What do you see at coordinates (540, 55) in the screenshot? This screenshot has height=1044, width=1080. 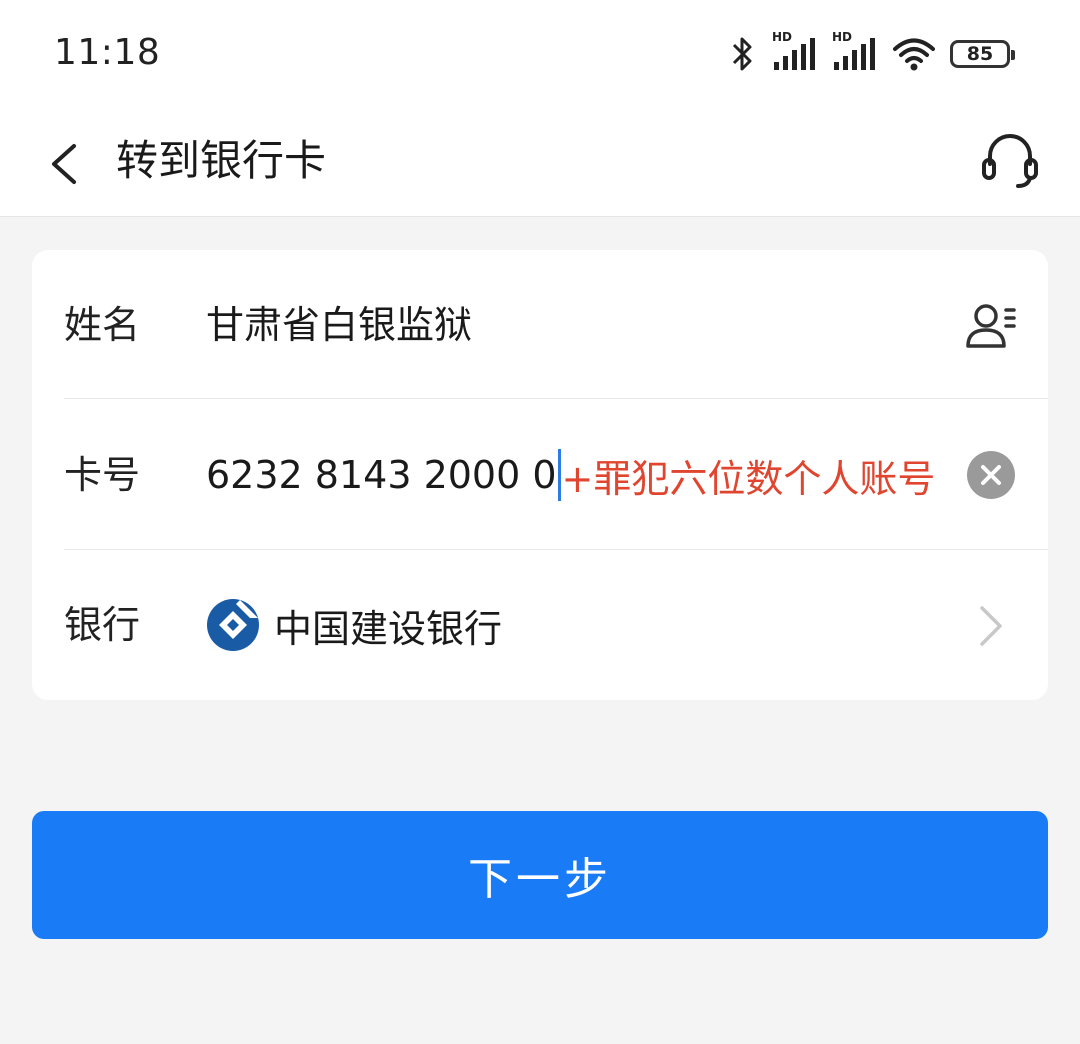 I see `status-bar: 11:18 HD HD 85` at bounding box center [540, 55].